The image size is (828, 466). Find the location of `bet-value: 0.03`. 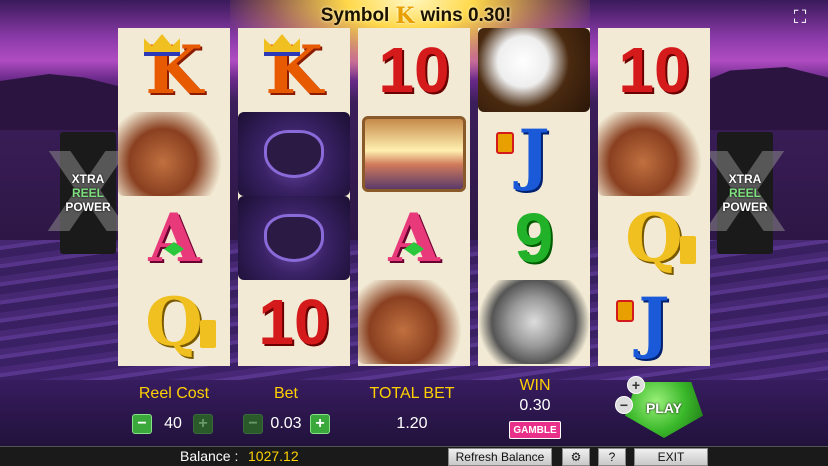

bet-value: 0.03 is located at coordinates (286, 423).